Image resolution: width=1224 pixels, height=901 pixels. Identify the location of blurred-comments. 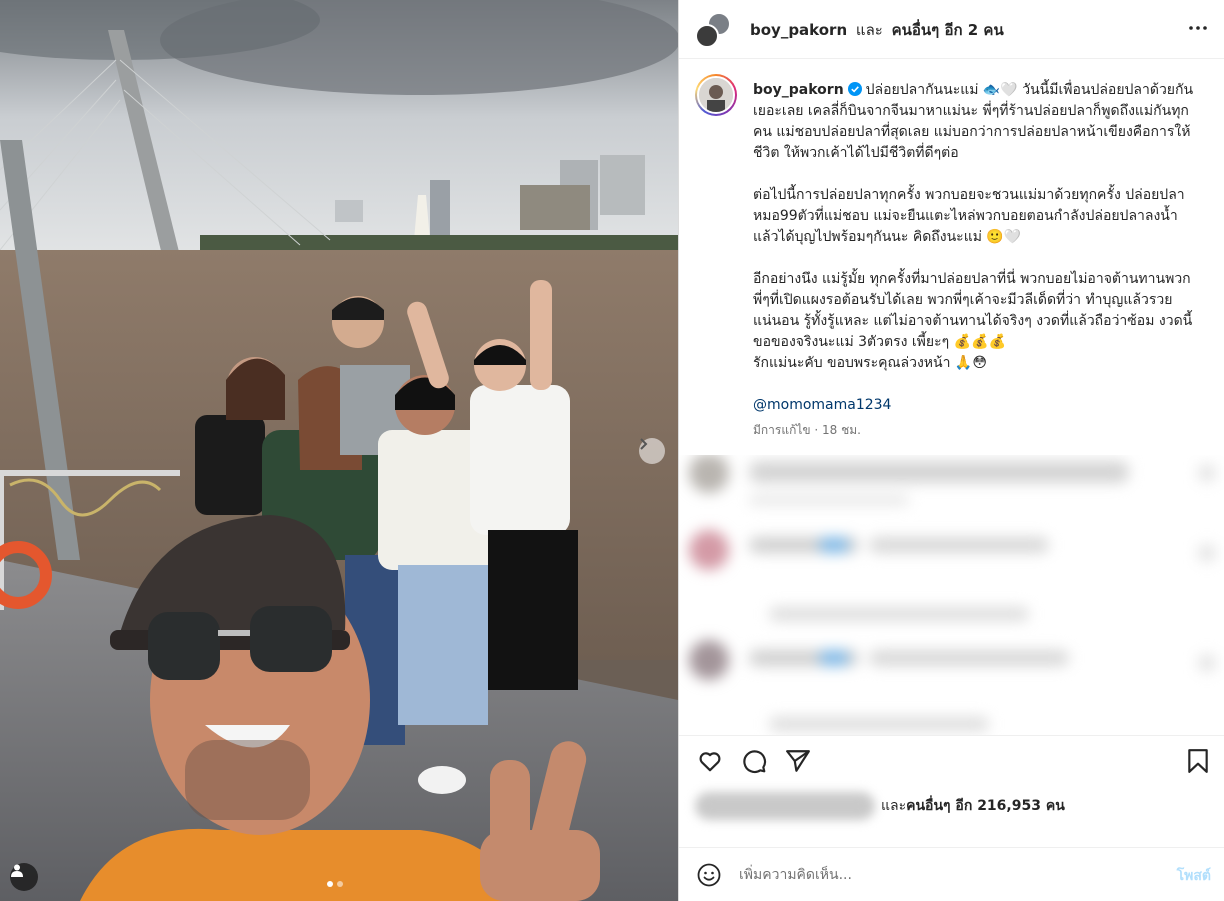
(952, 593).